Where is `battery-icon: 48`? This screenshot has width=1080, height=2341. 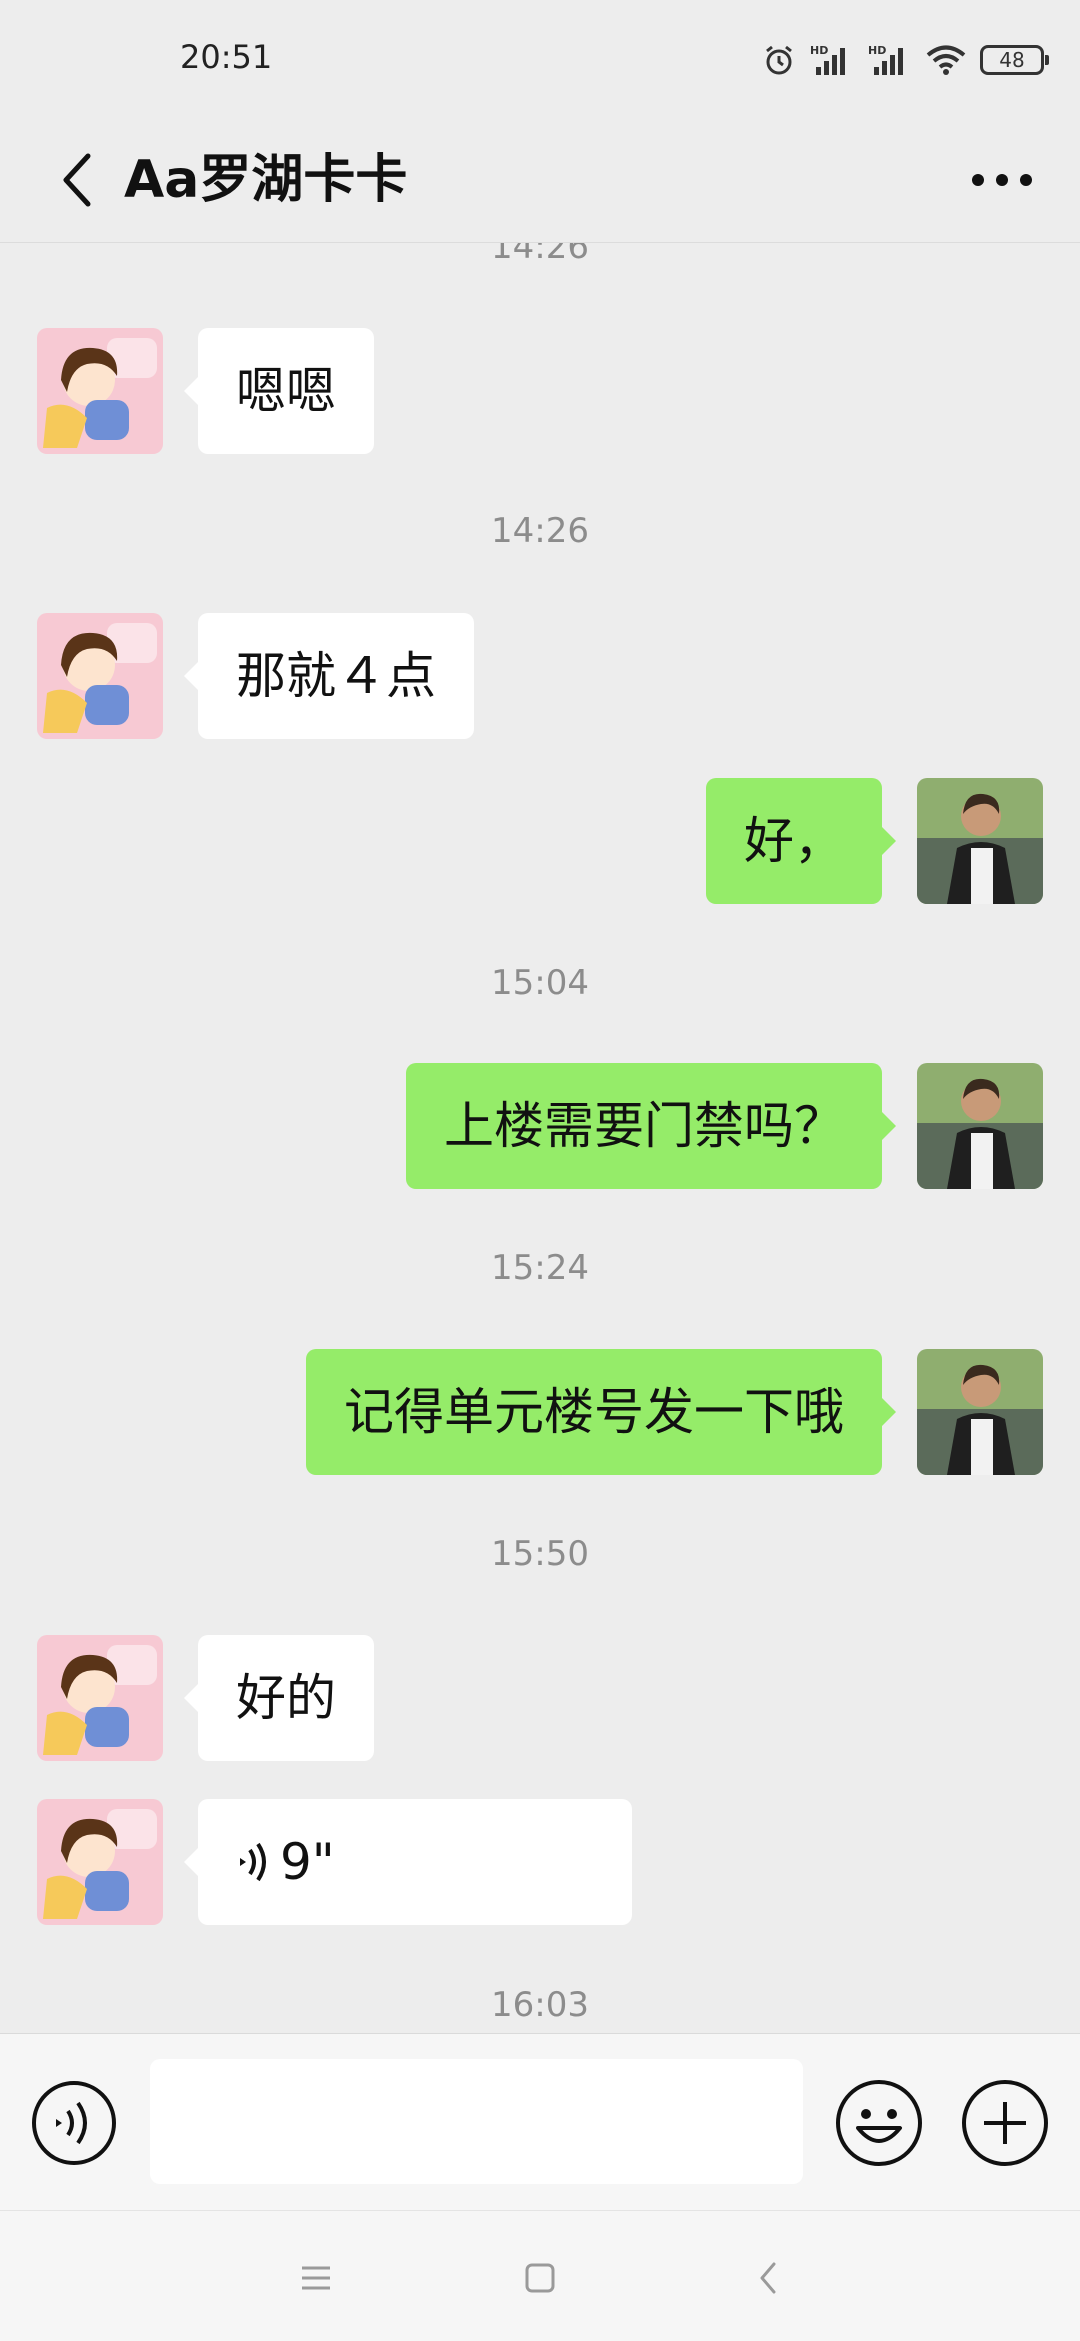 battery-icon: 48 is located at coordinates (1014, 60).